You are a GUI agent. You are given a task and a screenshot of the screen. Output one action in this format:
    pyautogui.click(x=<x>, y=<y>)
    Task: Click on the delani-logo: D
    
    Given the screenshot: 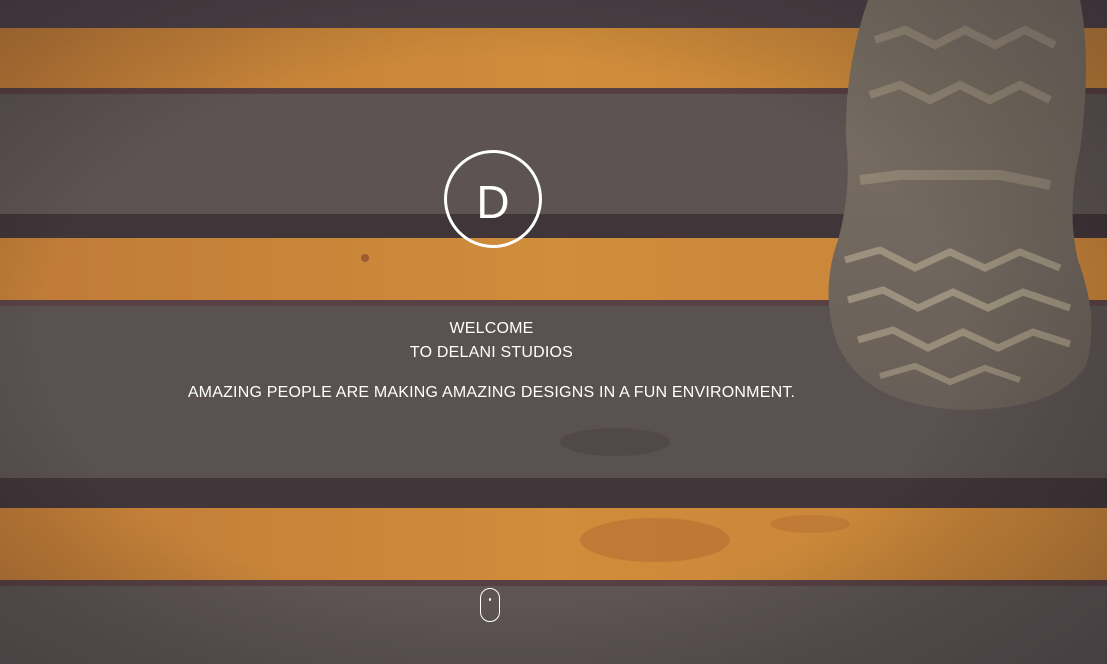 What is the action you would take?
    pyautogui.click(x=493, y=199)
    